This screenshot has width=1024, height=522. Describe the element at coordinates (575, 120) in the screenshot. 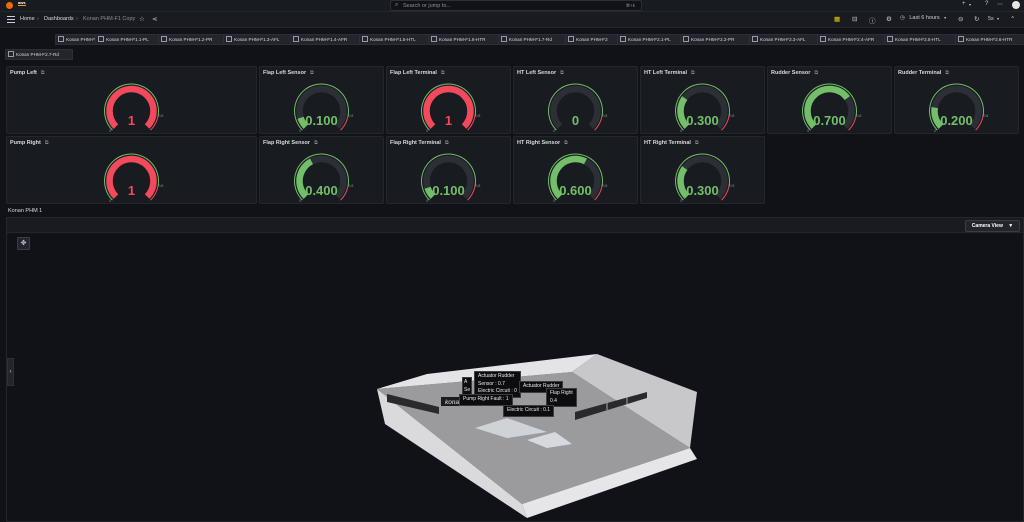

I see `gauge-value: 0` at that location.